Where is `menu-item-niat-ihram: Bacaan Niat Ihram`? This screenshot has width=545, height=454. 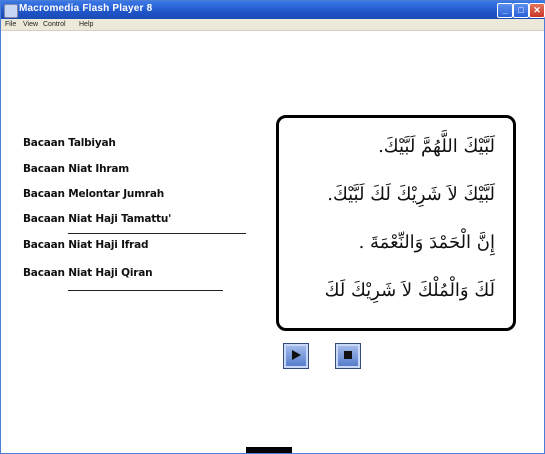 menu-item-niat-ihram: Bacaan Niat Ihram is located at coordinates (76, 169).